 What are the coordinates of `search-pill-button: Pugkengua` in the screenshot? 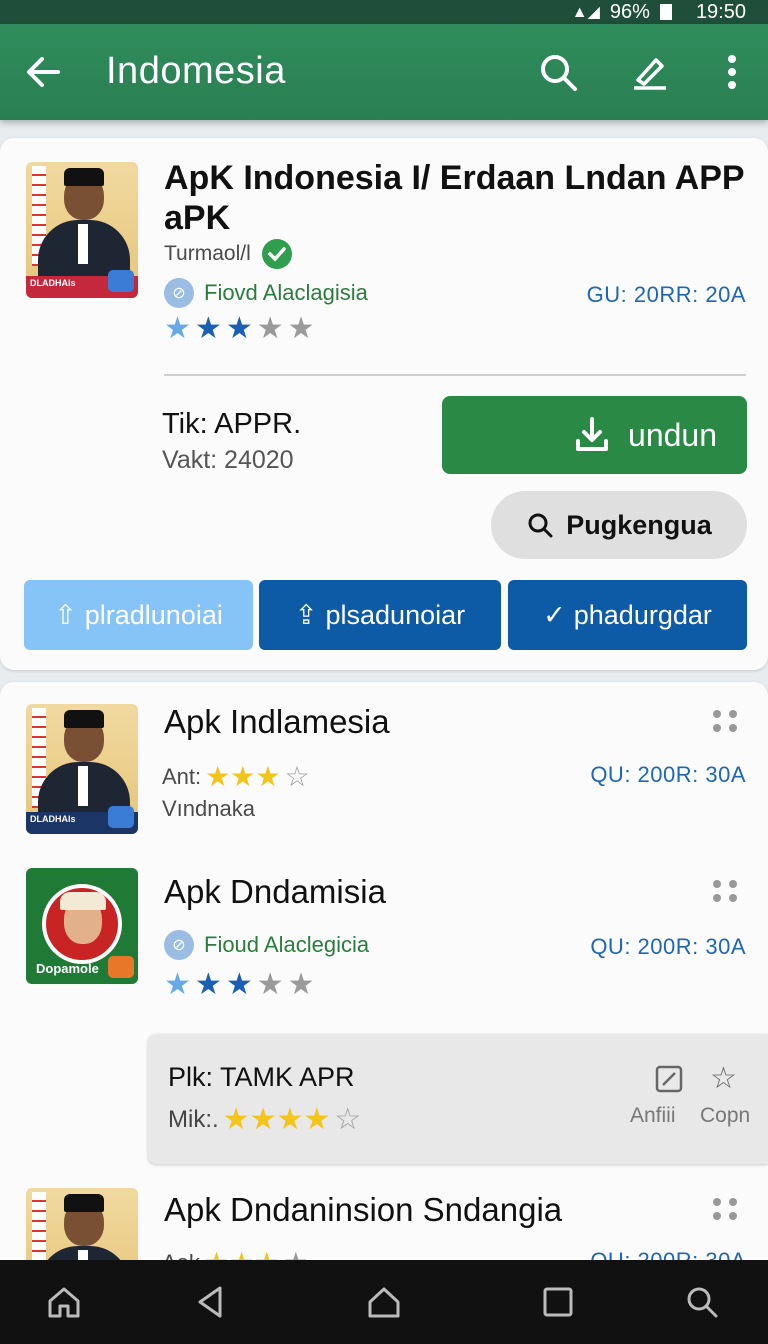 It's located at (619, 525).